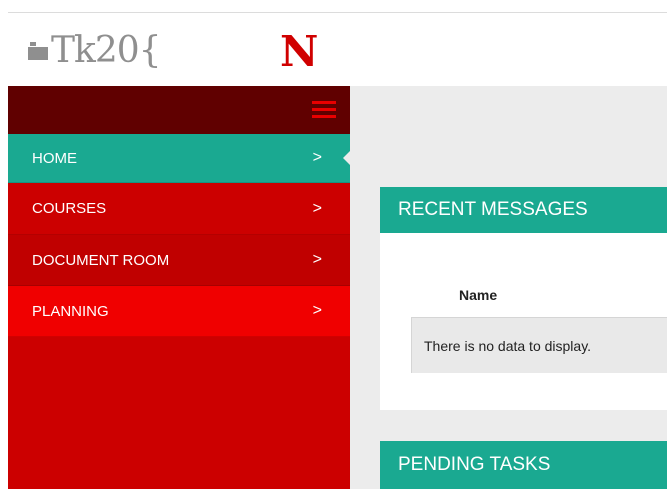 The width and height of the screenshot is (667, 489). I want to click on pending-tasks-header: PENDING TASKS, so click(523, 465).